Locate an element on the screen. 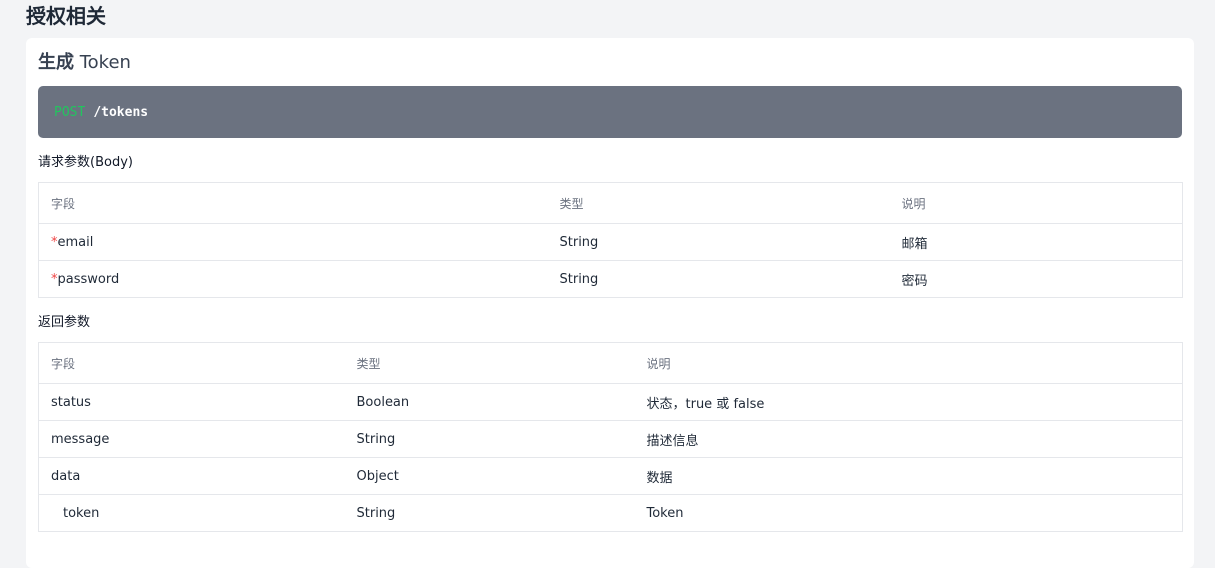  field-cell: message is located at coordinates (191, 439).